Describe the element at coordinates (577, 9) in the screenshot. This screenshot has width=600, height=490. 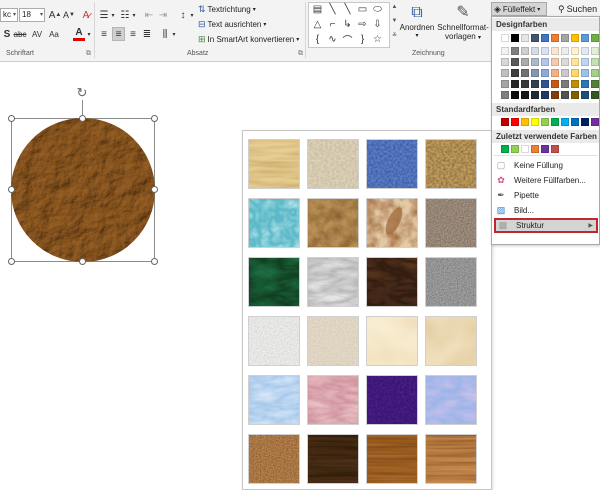
I see `search-button: ⚲ Suchen` at that location.